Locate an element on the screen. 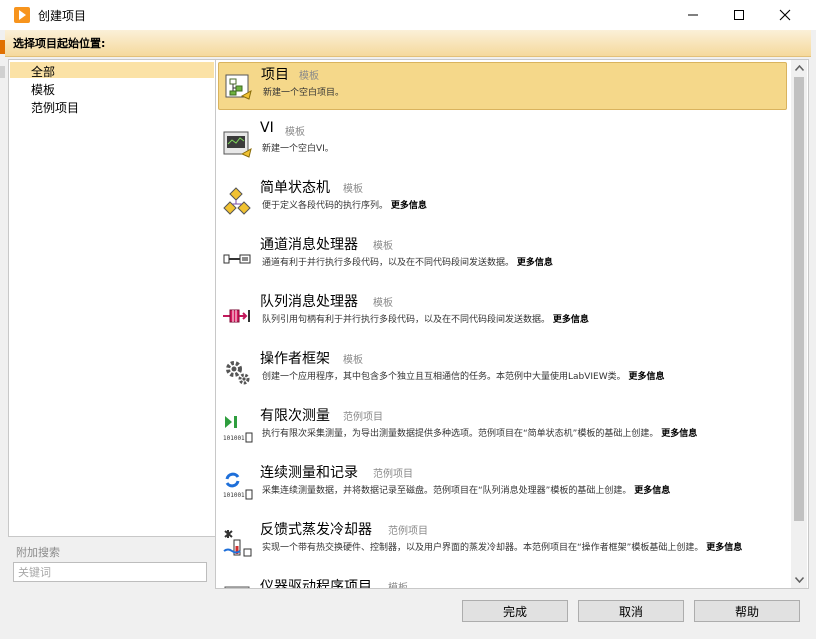 The width and height of the screenshot is (816, 639). maximize-icon is located at coordinates (739, 15).